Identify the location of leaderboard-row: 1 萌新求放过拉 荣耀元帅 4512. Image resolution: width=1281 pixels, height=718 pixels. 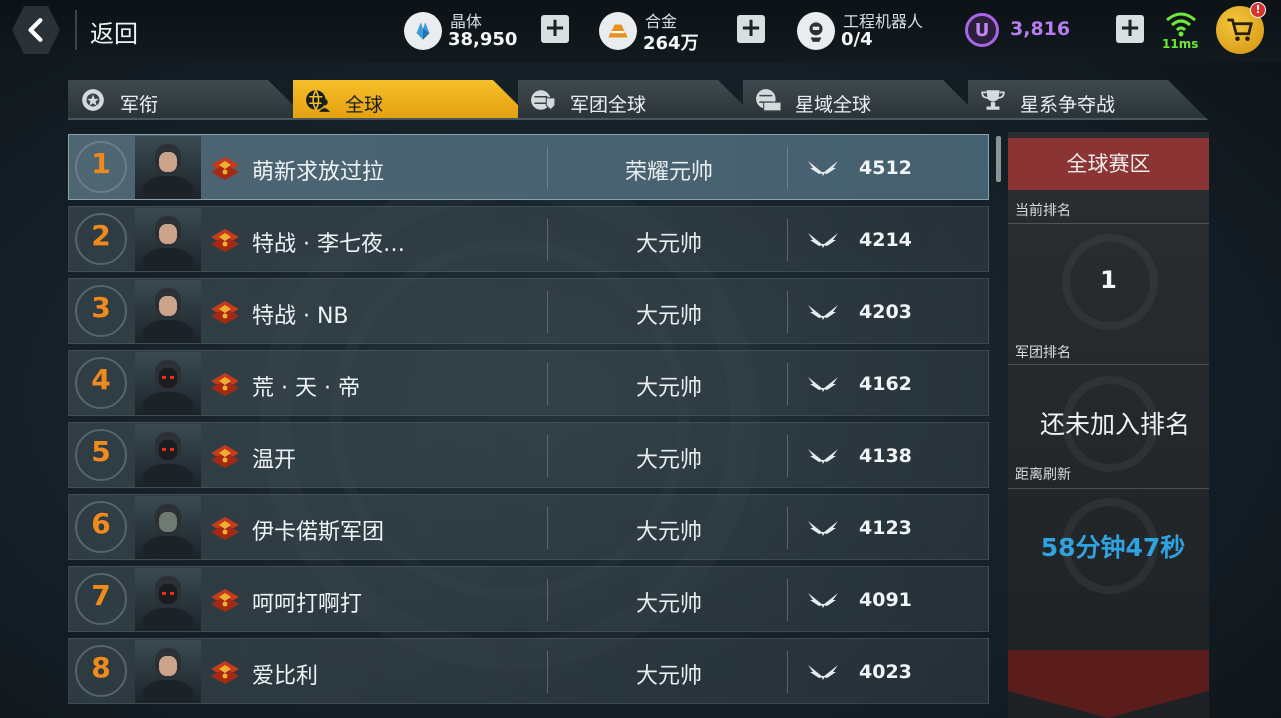
(528, 167).